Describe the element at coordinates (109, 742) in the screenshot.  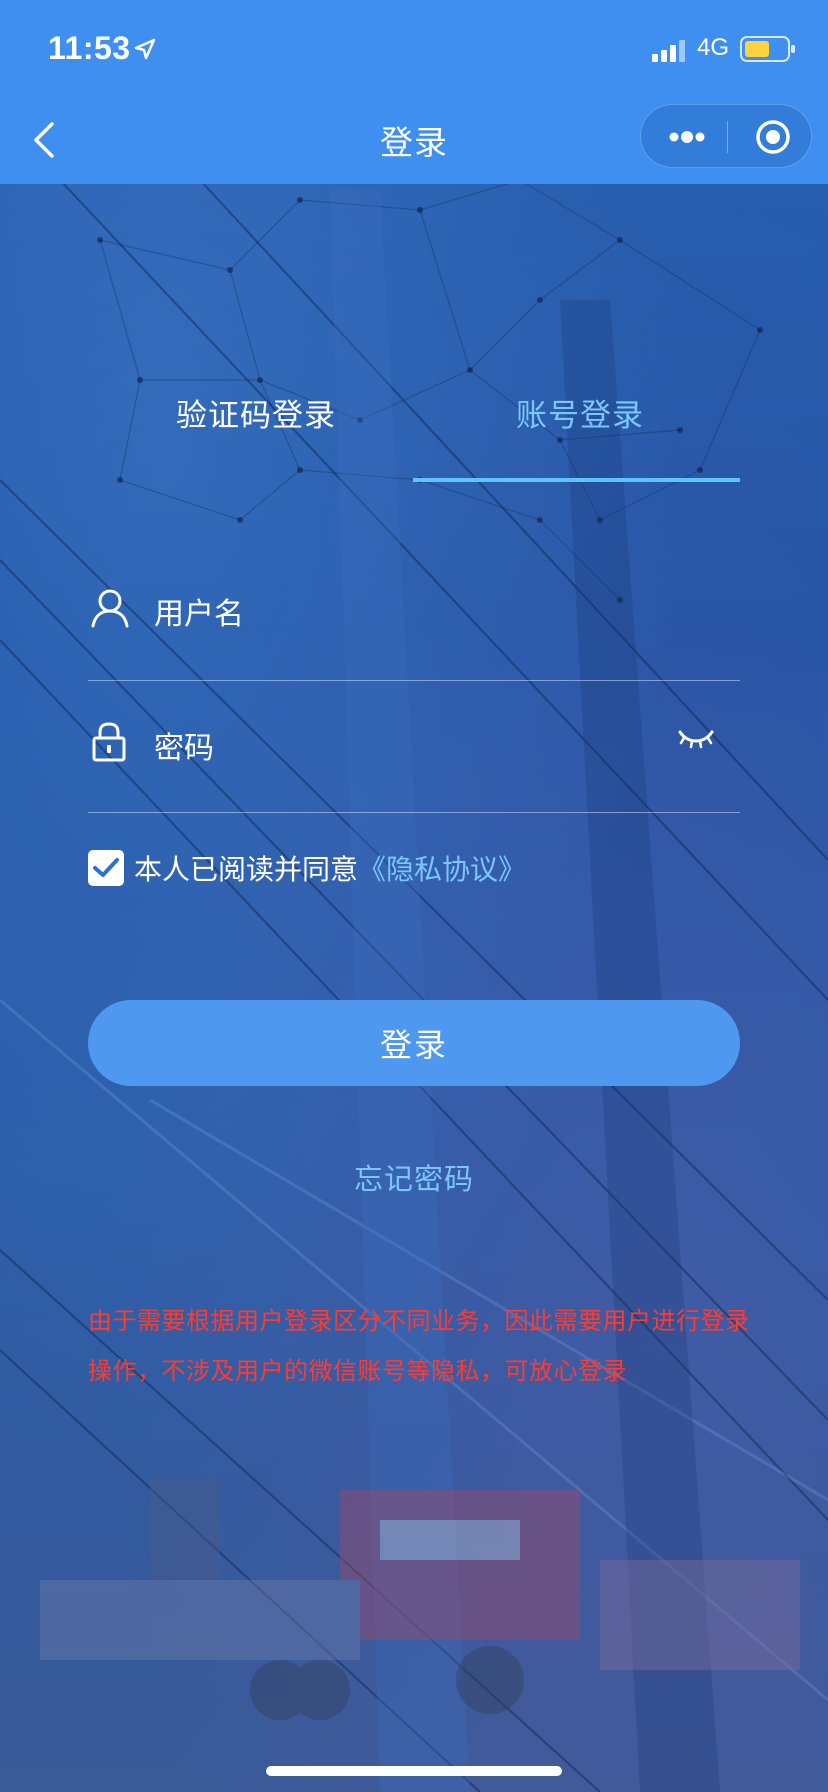
I see `lock-icon` at that location.